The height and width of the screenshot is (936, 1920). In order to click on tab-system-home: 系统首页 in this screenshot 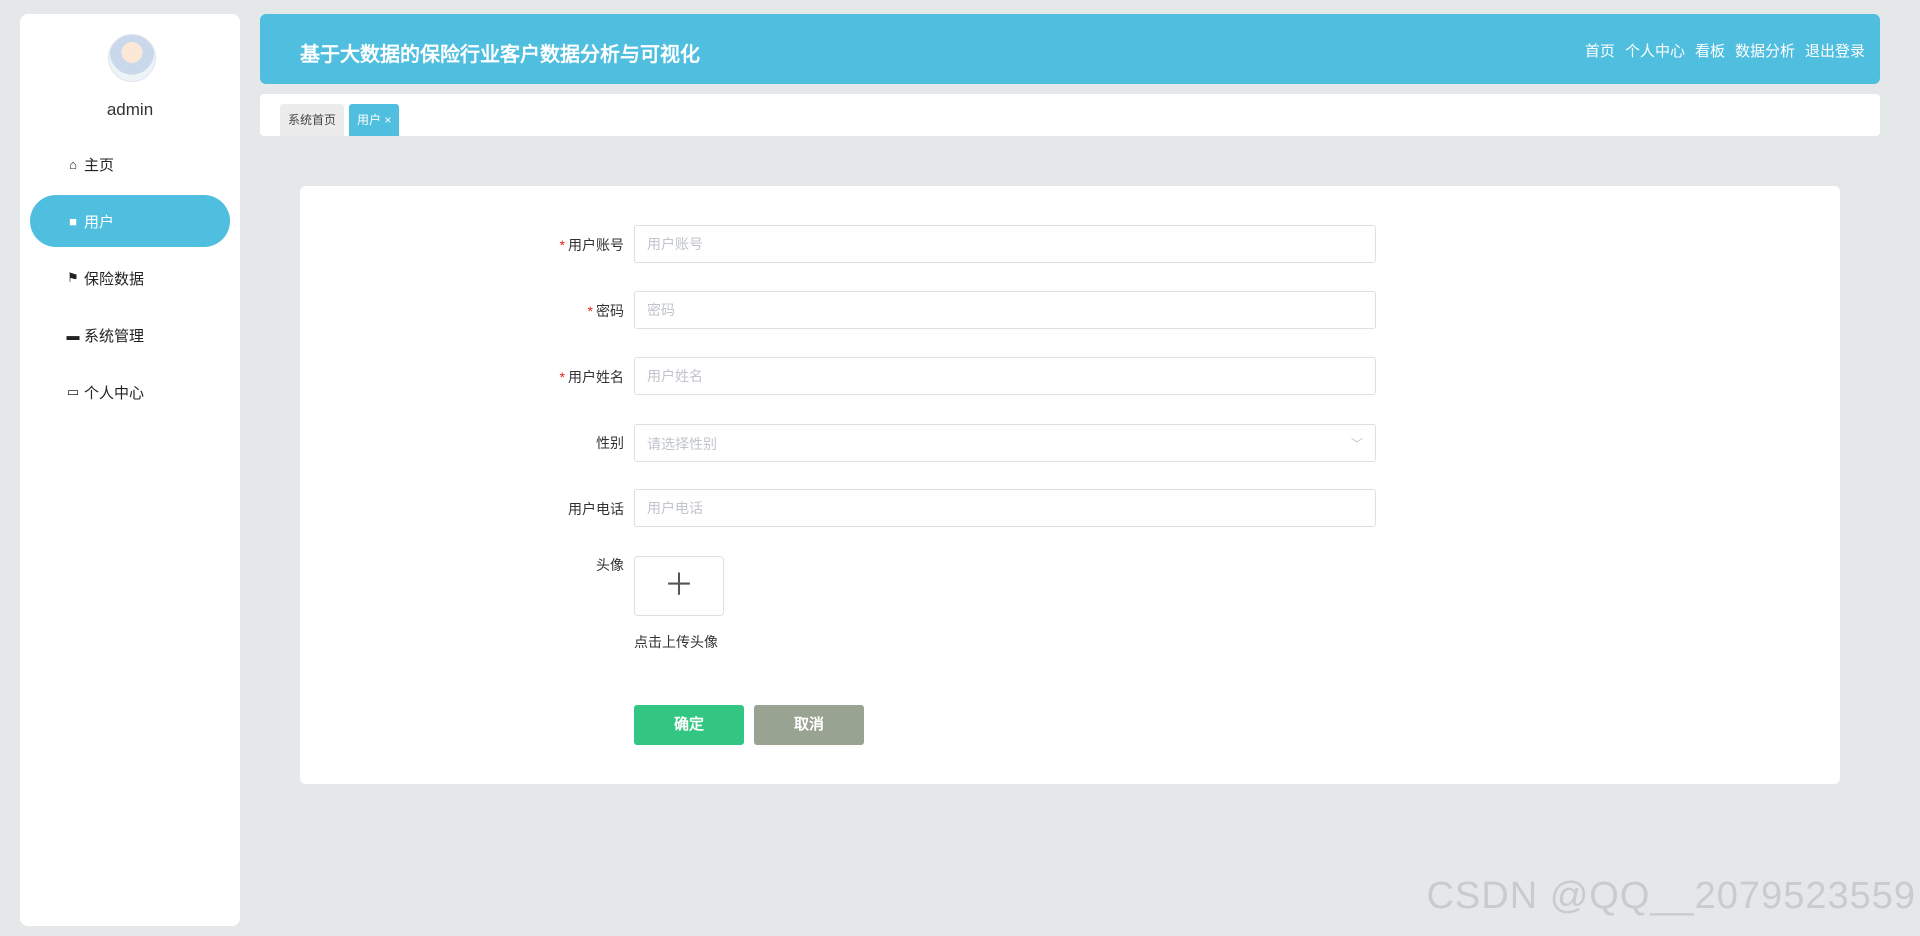, I will do `click(312, 120)`.